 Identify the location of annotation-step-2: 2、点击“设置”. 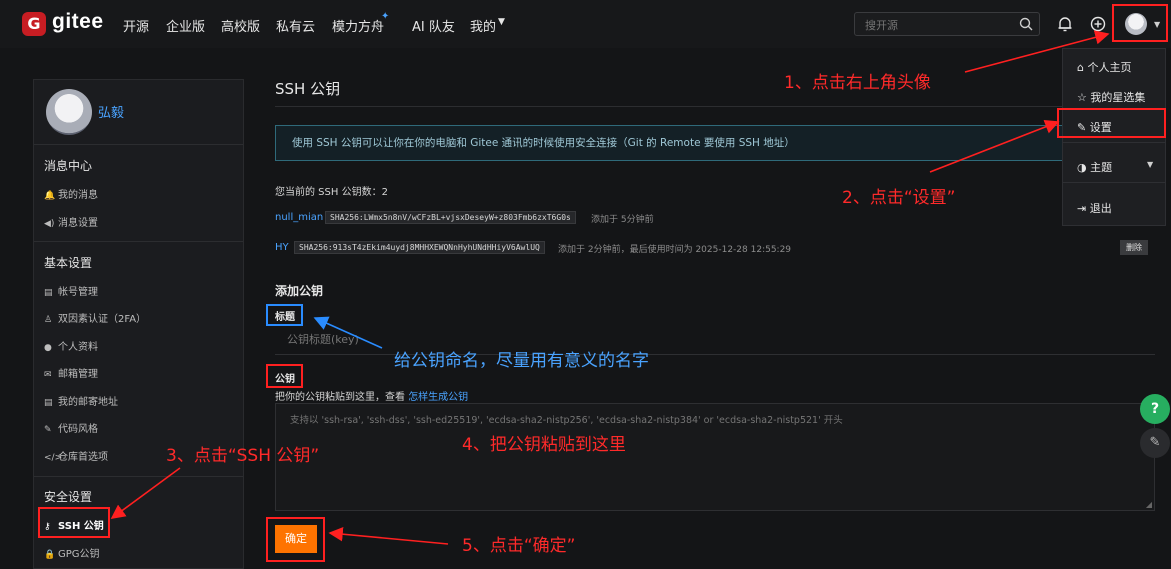
(899, 198).